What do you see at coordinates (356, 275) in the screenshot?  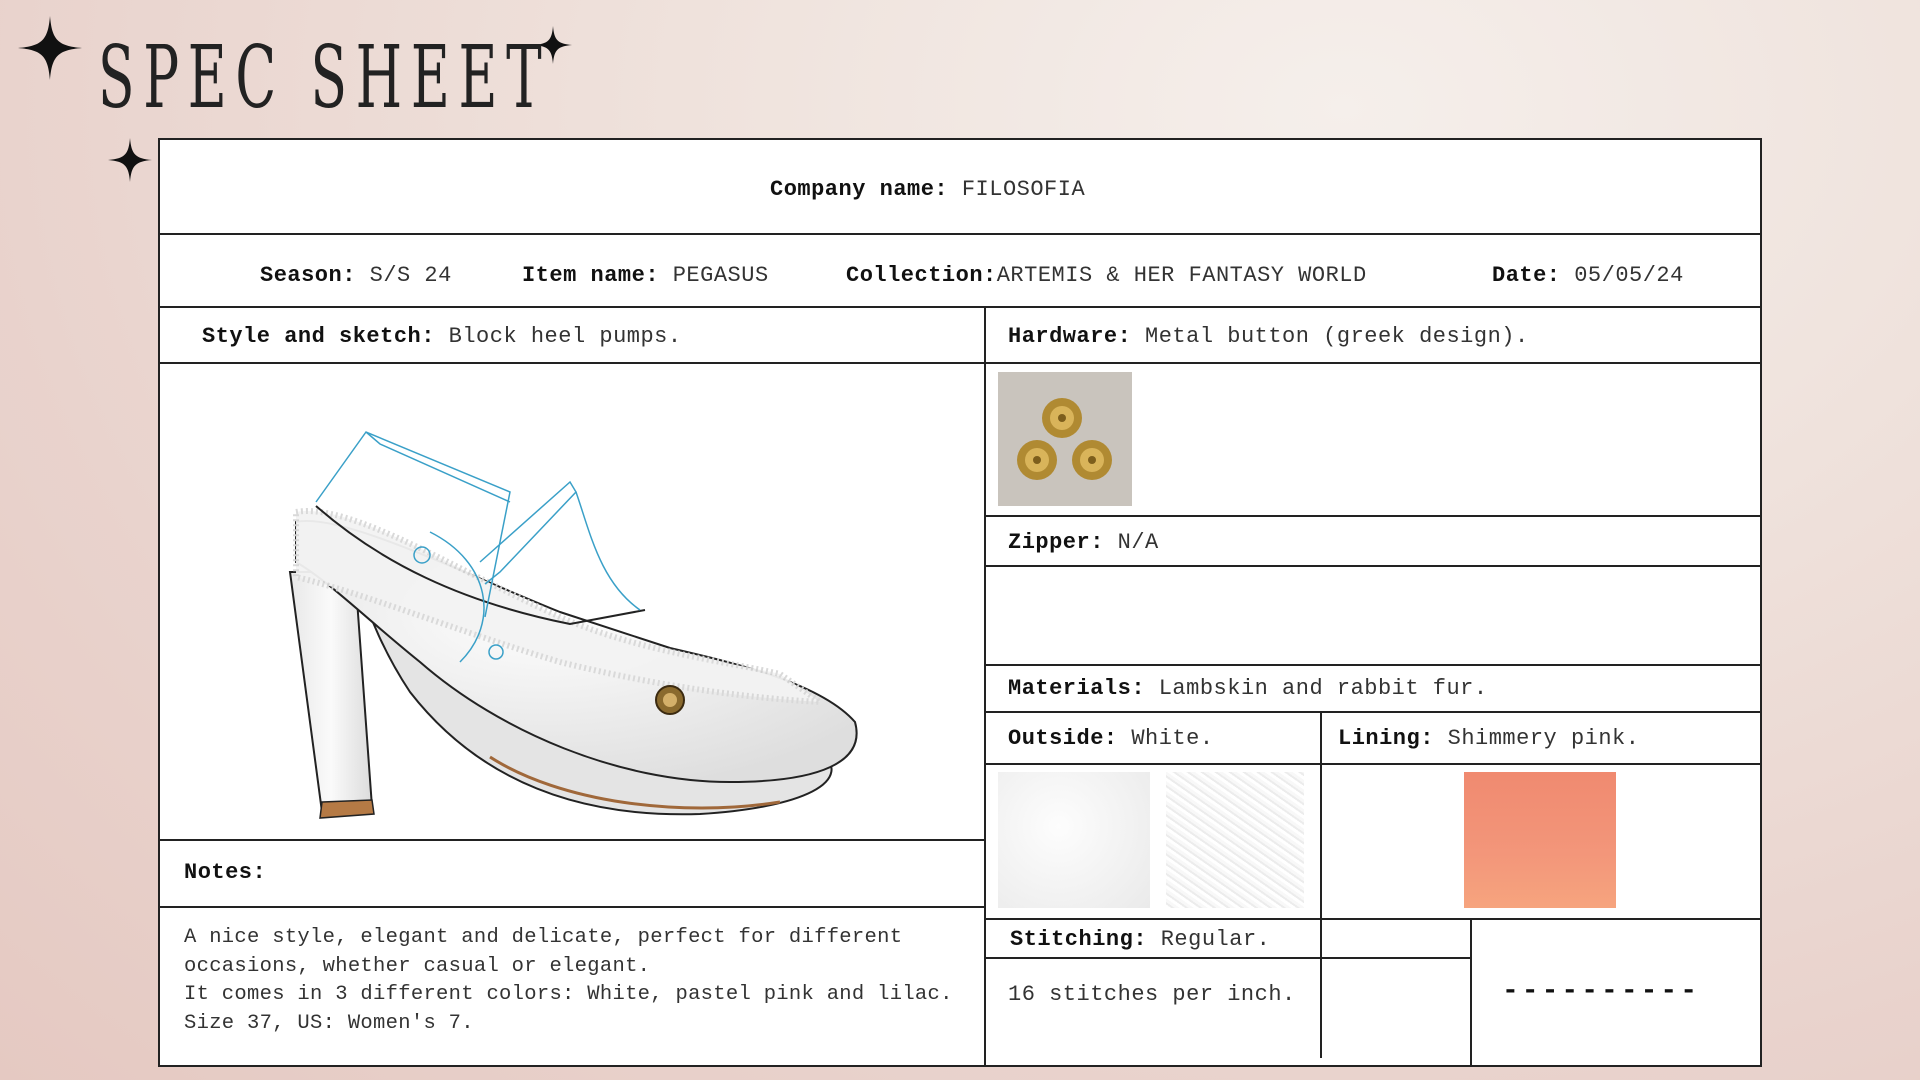 I see `season-field: Season: S/S 24` at bounding box center [356, 275].